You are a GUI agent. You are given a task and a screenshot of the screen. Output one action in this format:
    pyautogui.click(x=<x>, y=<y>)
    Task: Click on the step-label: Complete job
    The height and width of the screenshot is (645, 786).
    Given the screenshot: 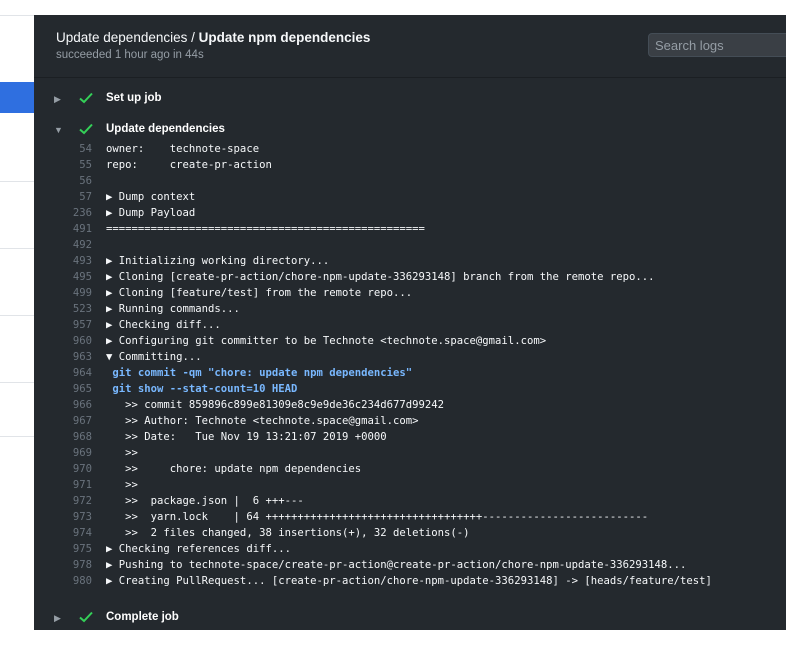 What is the action you would take?
    pyautogui.click(x=142, y=617)
    